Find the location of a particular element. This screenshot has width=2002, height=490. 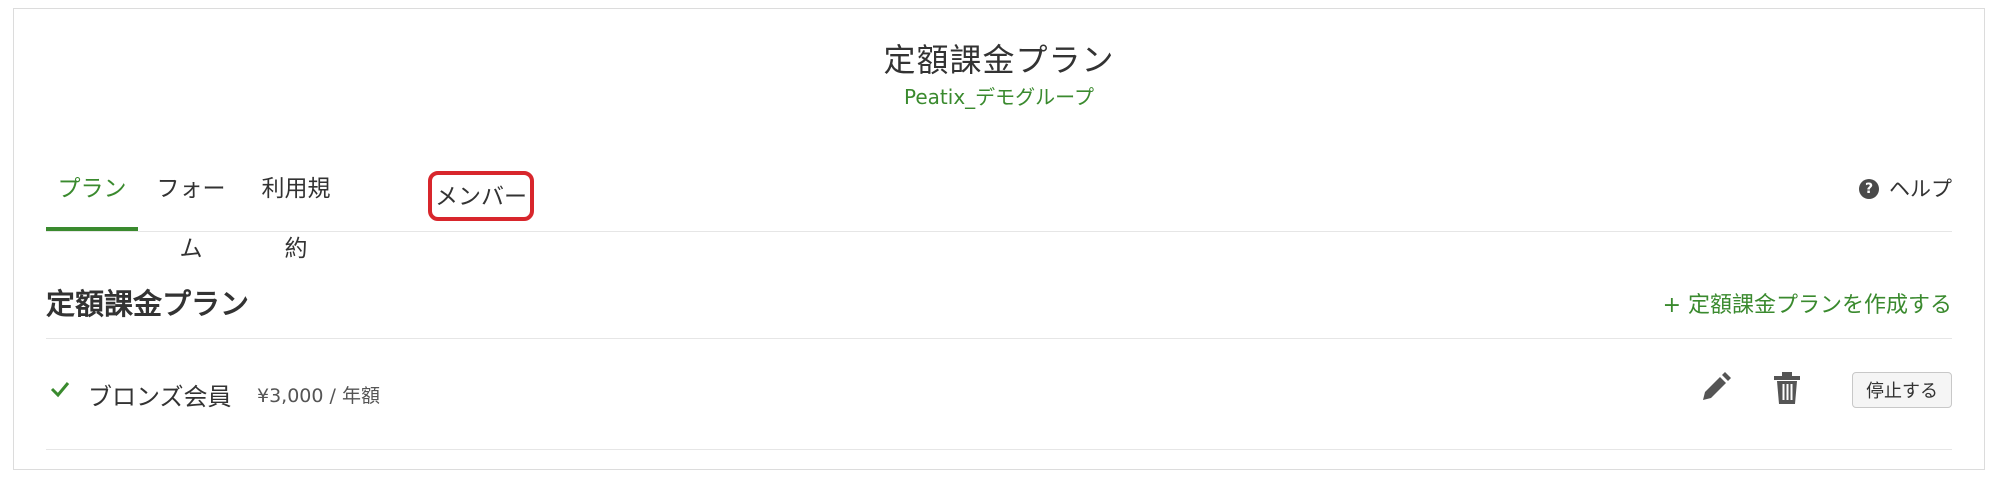

help-link: ? ヘルプ is located at coordinates (1905, 189).